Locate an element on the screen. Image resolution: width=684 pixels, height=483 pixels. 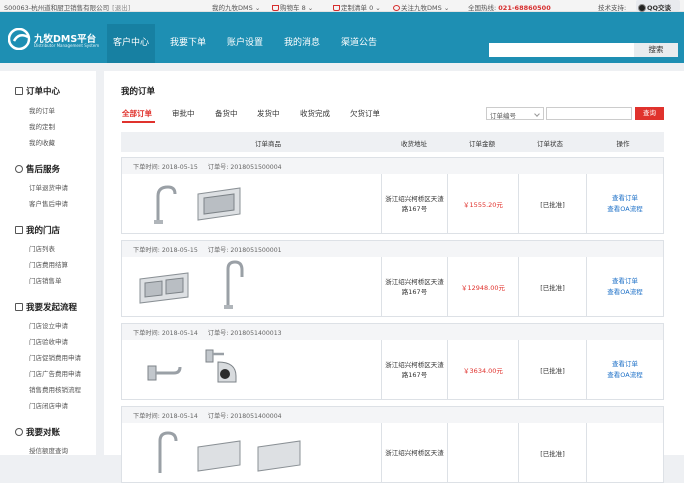
order-address: 浙江绍兴柯桥区天渣 is located at coordinates (414, 452).